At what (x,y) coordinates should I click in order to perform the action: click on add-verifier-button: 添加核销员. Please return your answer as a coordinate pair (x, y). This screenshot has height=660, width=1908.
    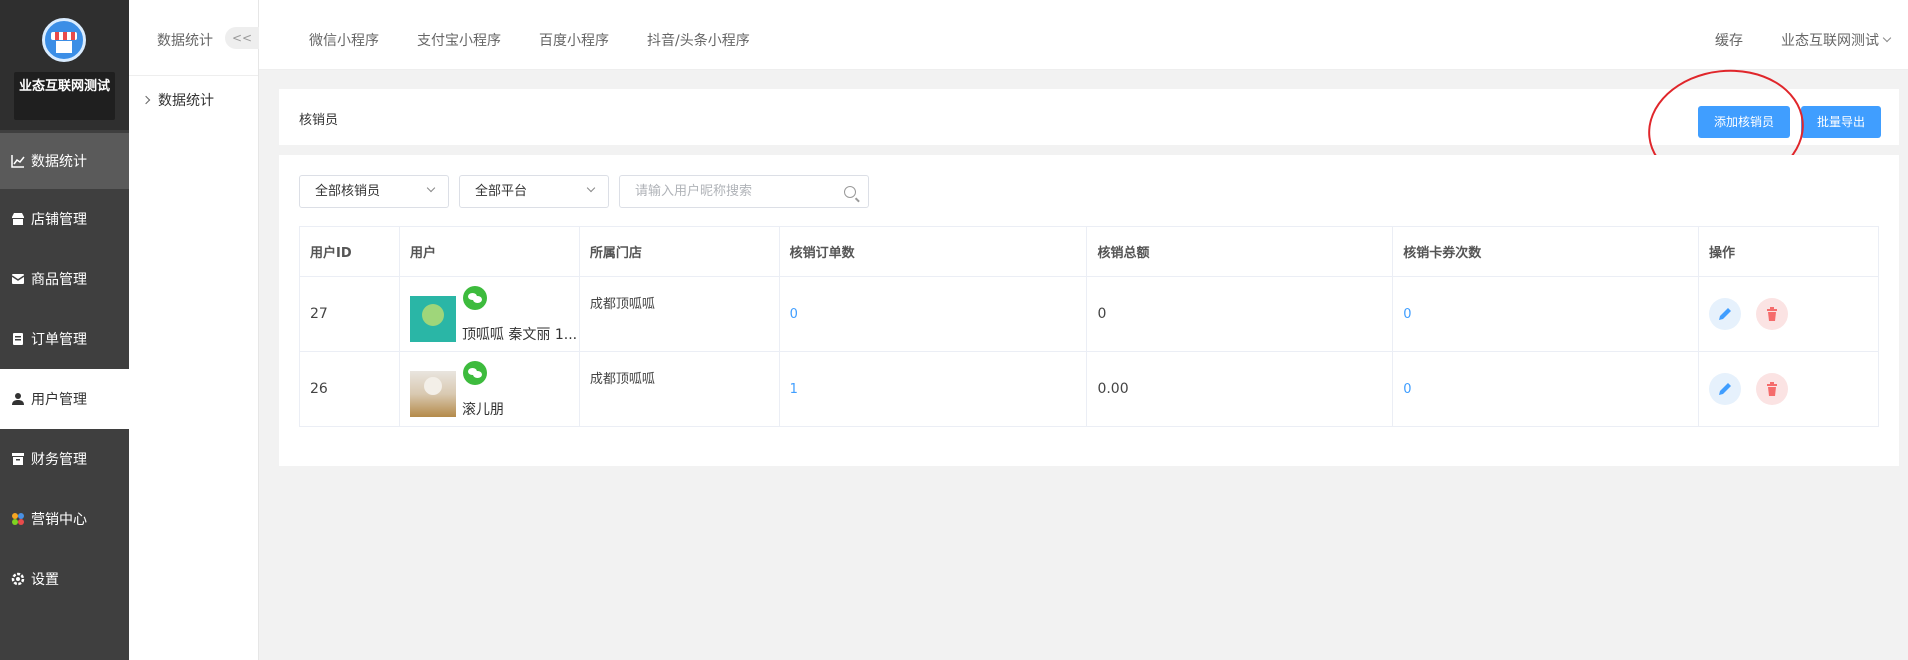
    Looking at the image, I should click on (1744, 122).